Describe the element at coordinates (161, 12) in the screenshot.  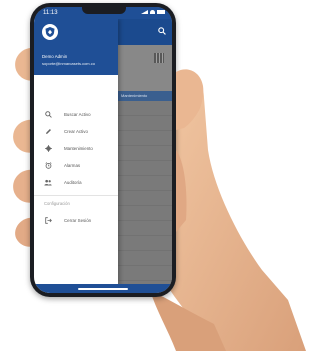
I see `battery-icon` at that location.